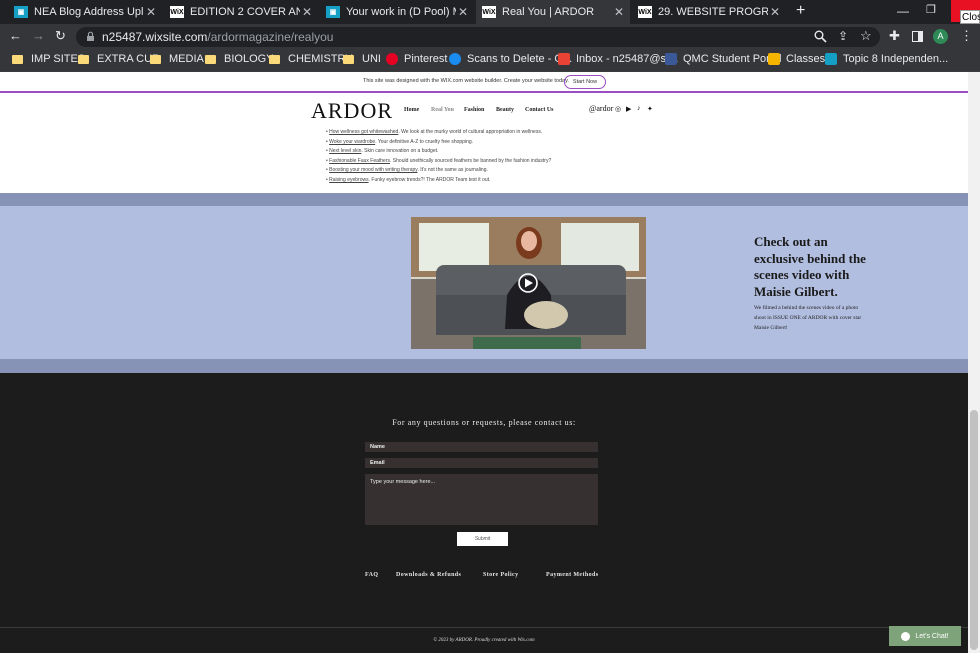  What do you see at coordinates (352, 142) in the screenshot?
I see `article-link: Woke your wardrobe` at bounding box center [352, 142].